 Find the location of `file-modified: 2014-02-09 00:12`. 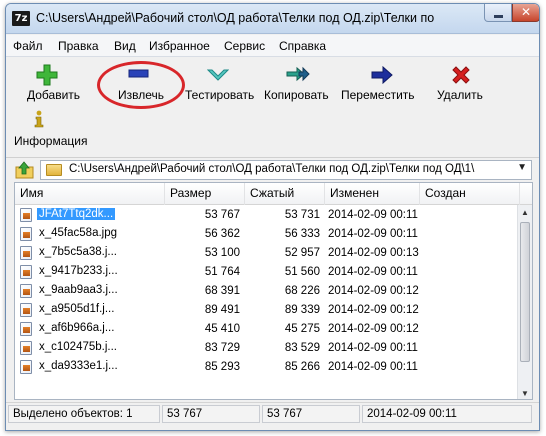

file-modified: 2014-02-09 00:12 is located at coordinates (373, 329).